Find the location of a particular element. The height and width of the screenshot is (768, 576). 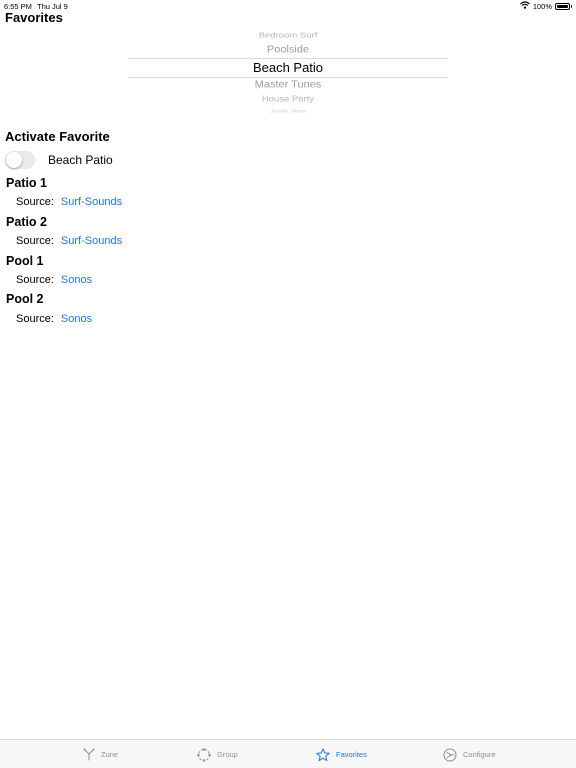

wifi-icon is located at coordinates (524, 6).